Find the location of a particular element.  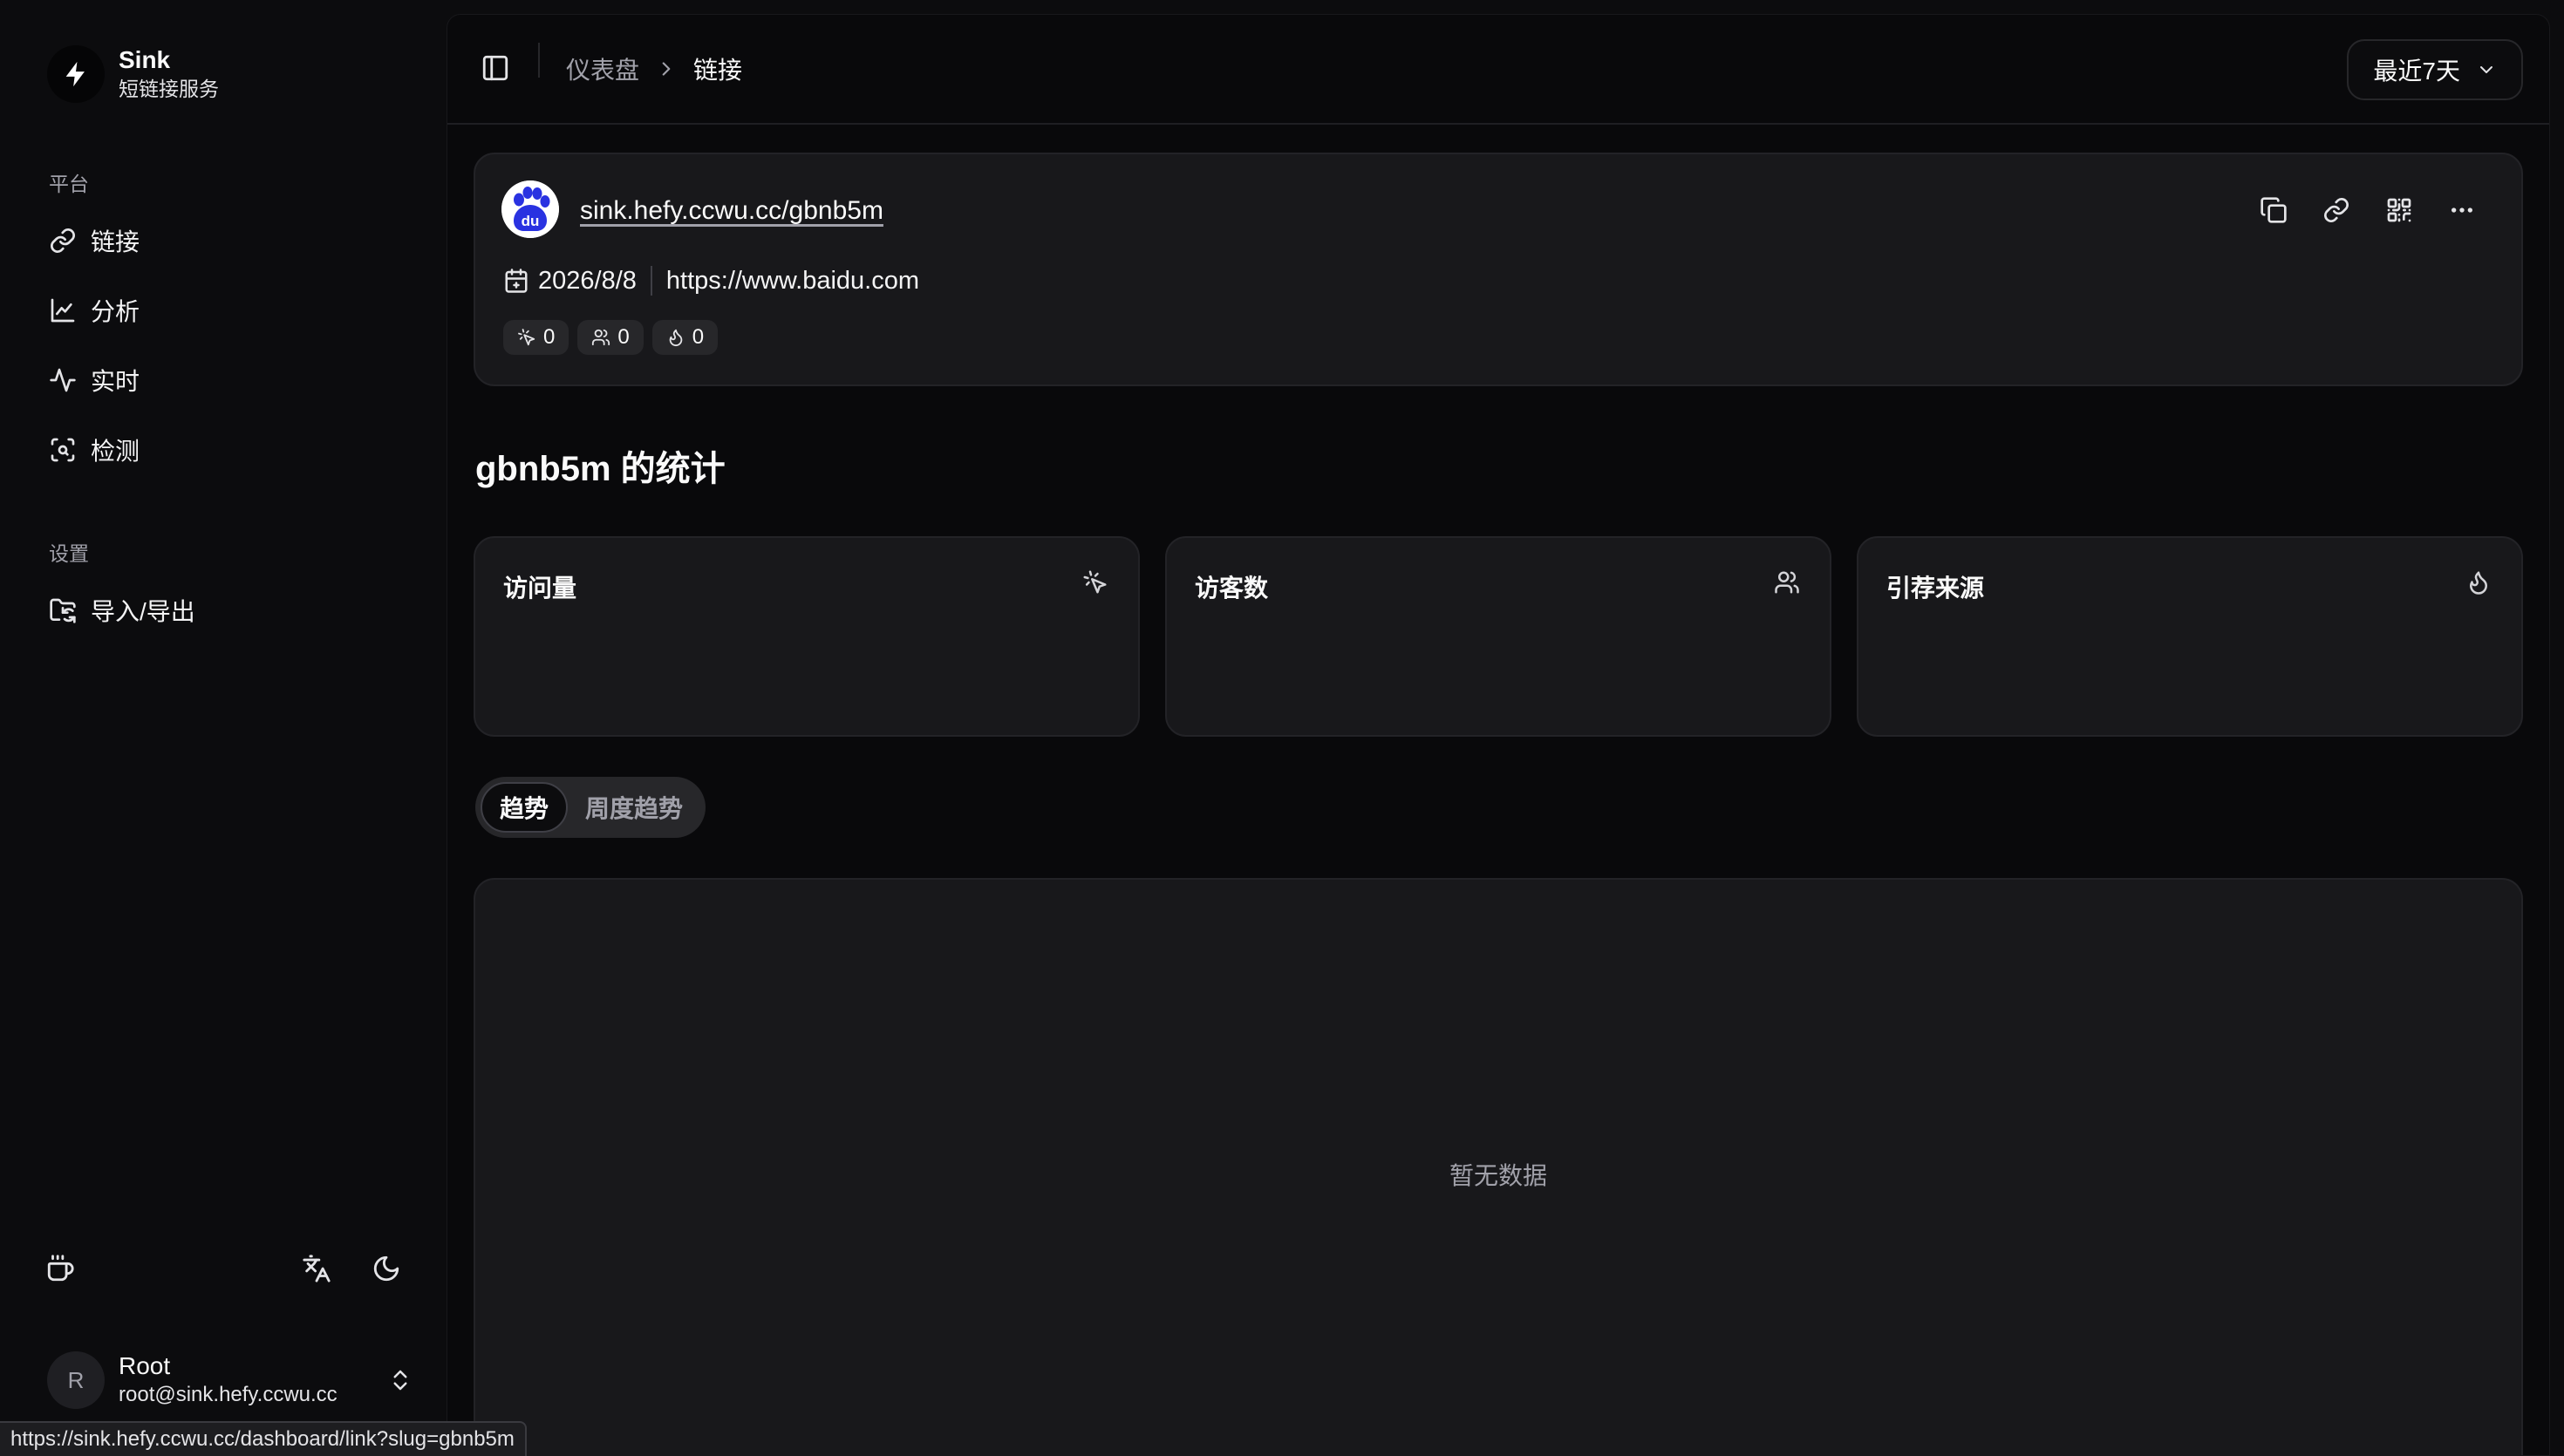

referers-chip: 0 is located at coordinates (685, 337).